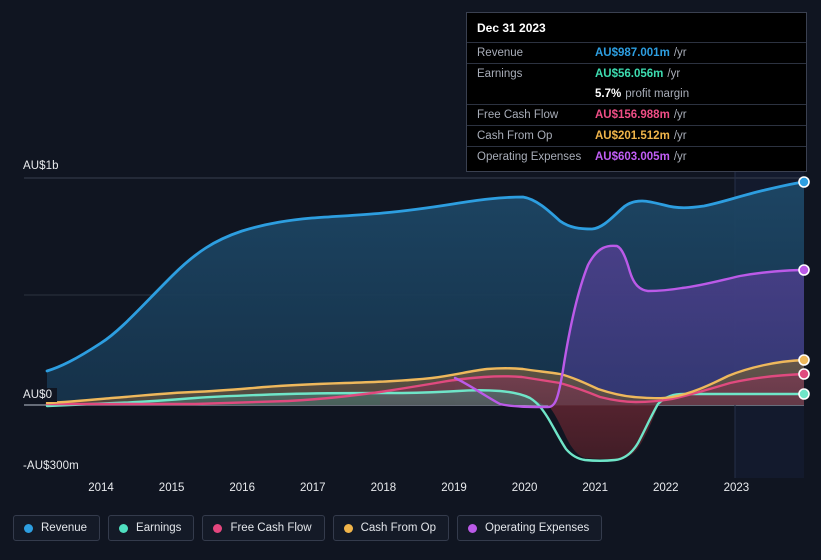  I want to click on x-axis-tick-2020: 2020, so click(524, 488).